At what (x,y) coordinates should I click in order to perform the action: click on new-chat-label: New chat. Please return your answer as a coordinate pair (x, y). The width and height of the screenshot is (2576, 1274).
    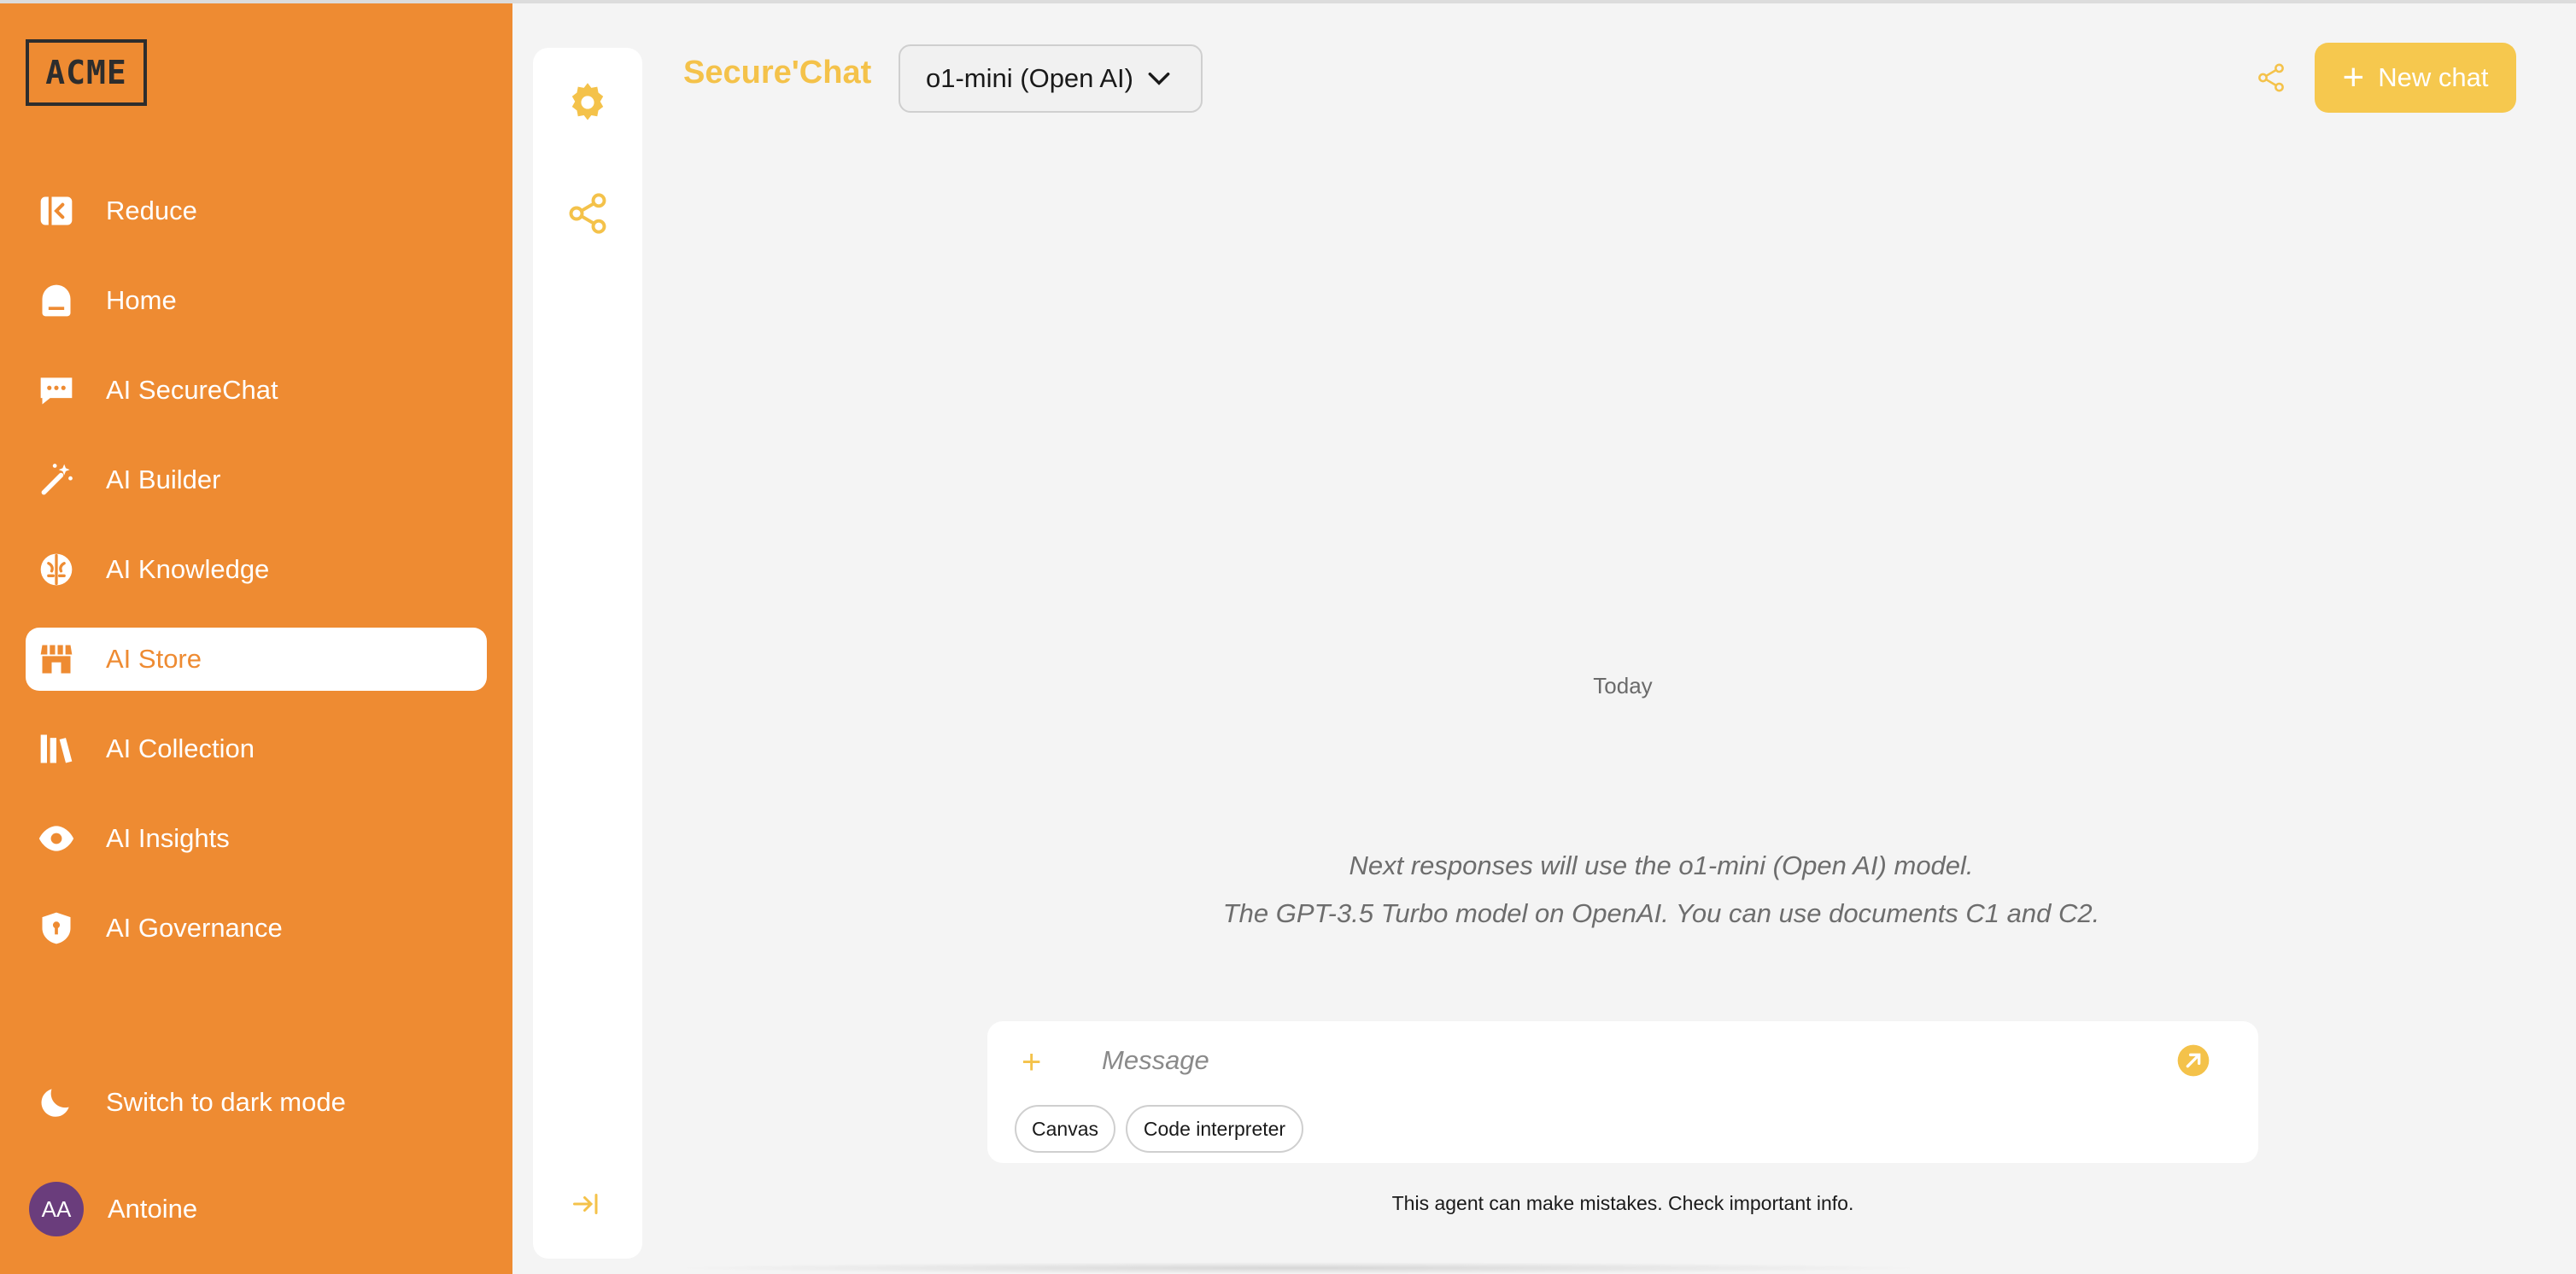
    Looking at the image, I should click on (2433, 77).